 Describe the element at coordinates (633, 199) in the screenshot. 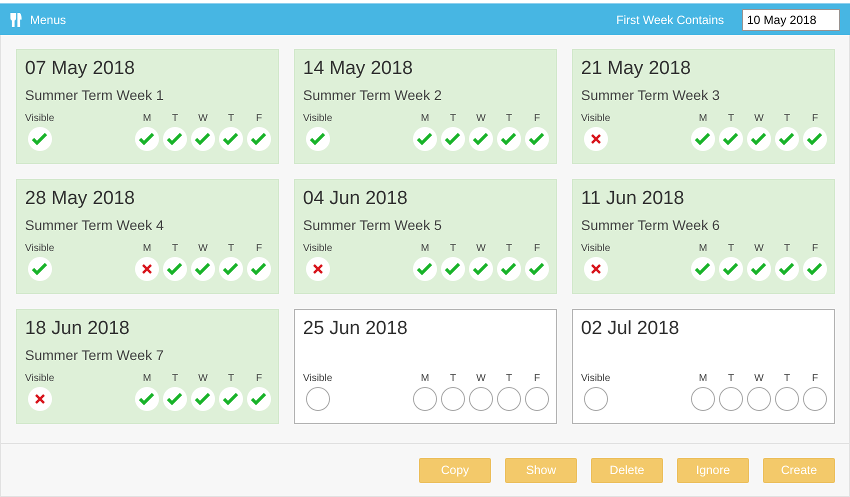

I see `week-date: 11 Jun 2018` at that location.